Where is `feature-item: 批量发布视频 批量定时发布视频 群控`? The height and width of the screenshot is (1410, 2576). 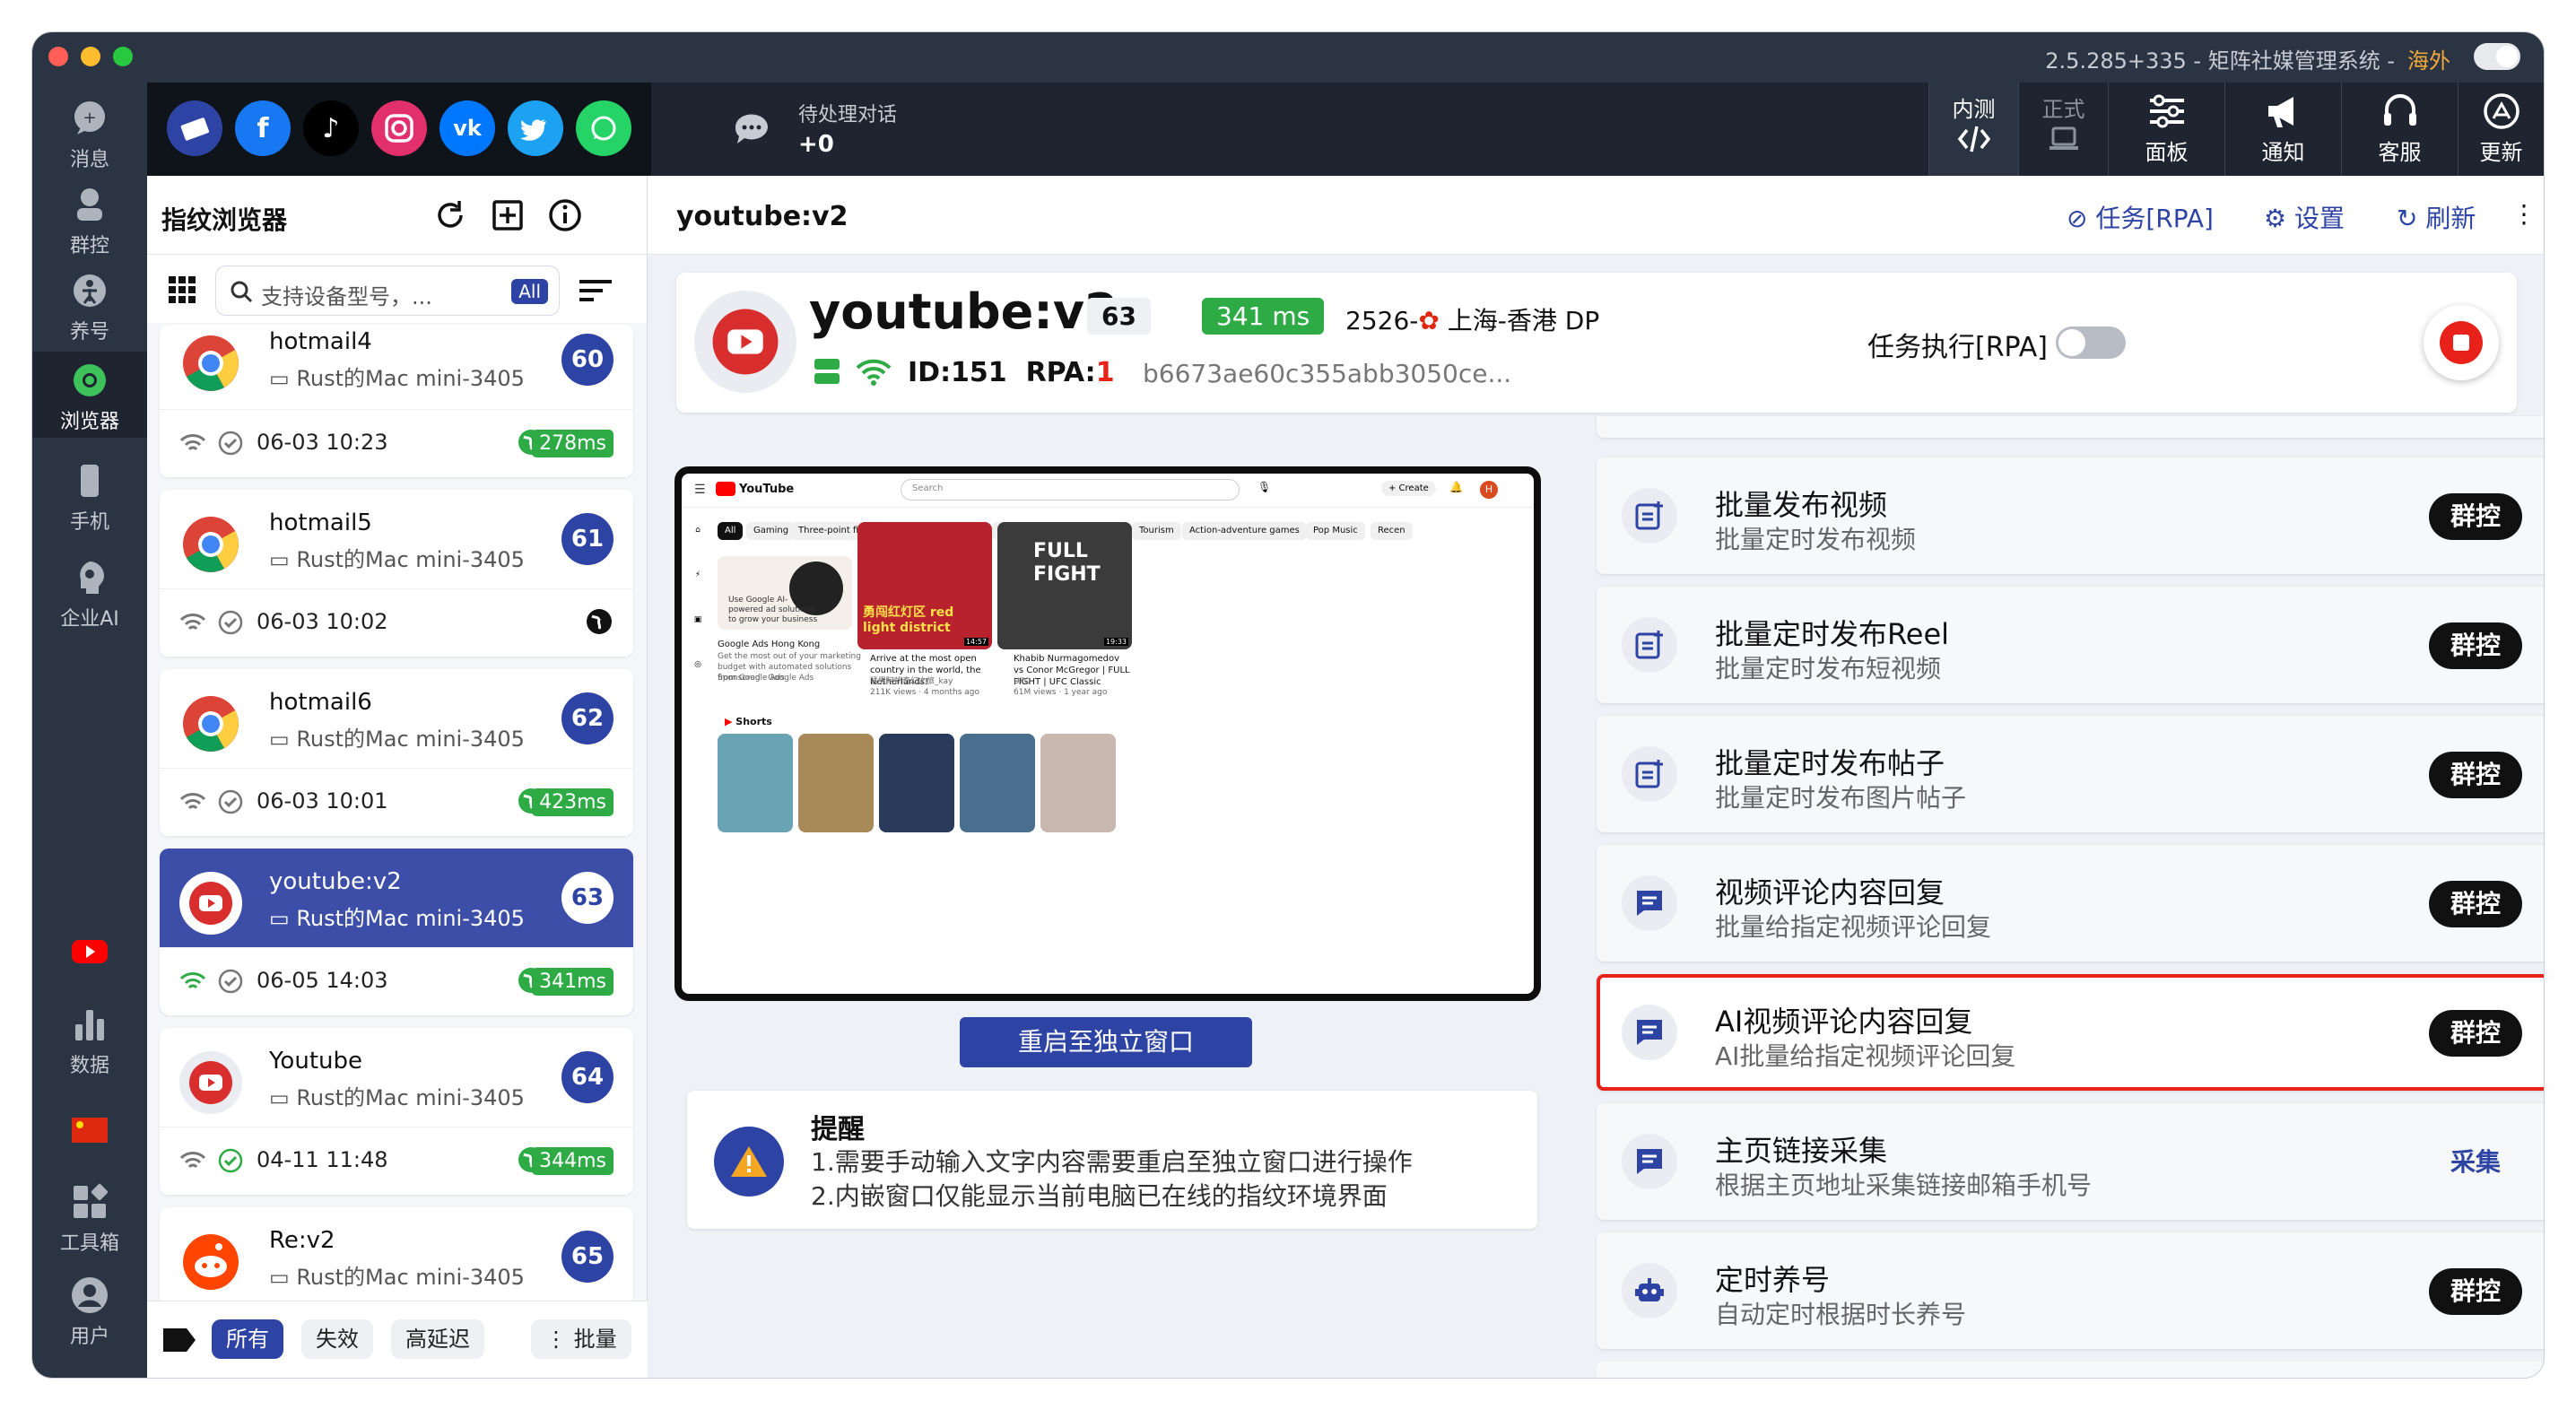
feature-item: 批量发布视频 批量定时发布视频 群控 is located at coordinates (2070, 515).